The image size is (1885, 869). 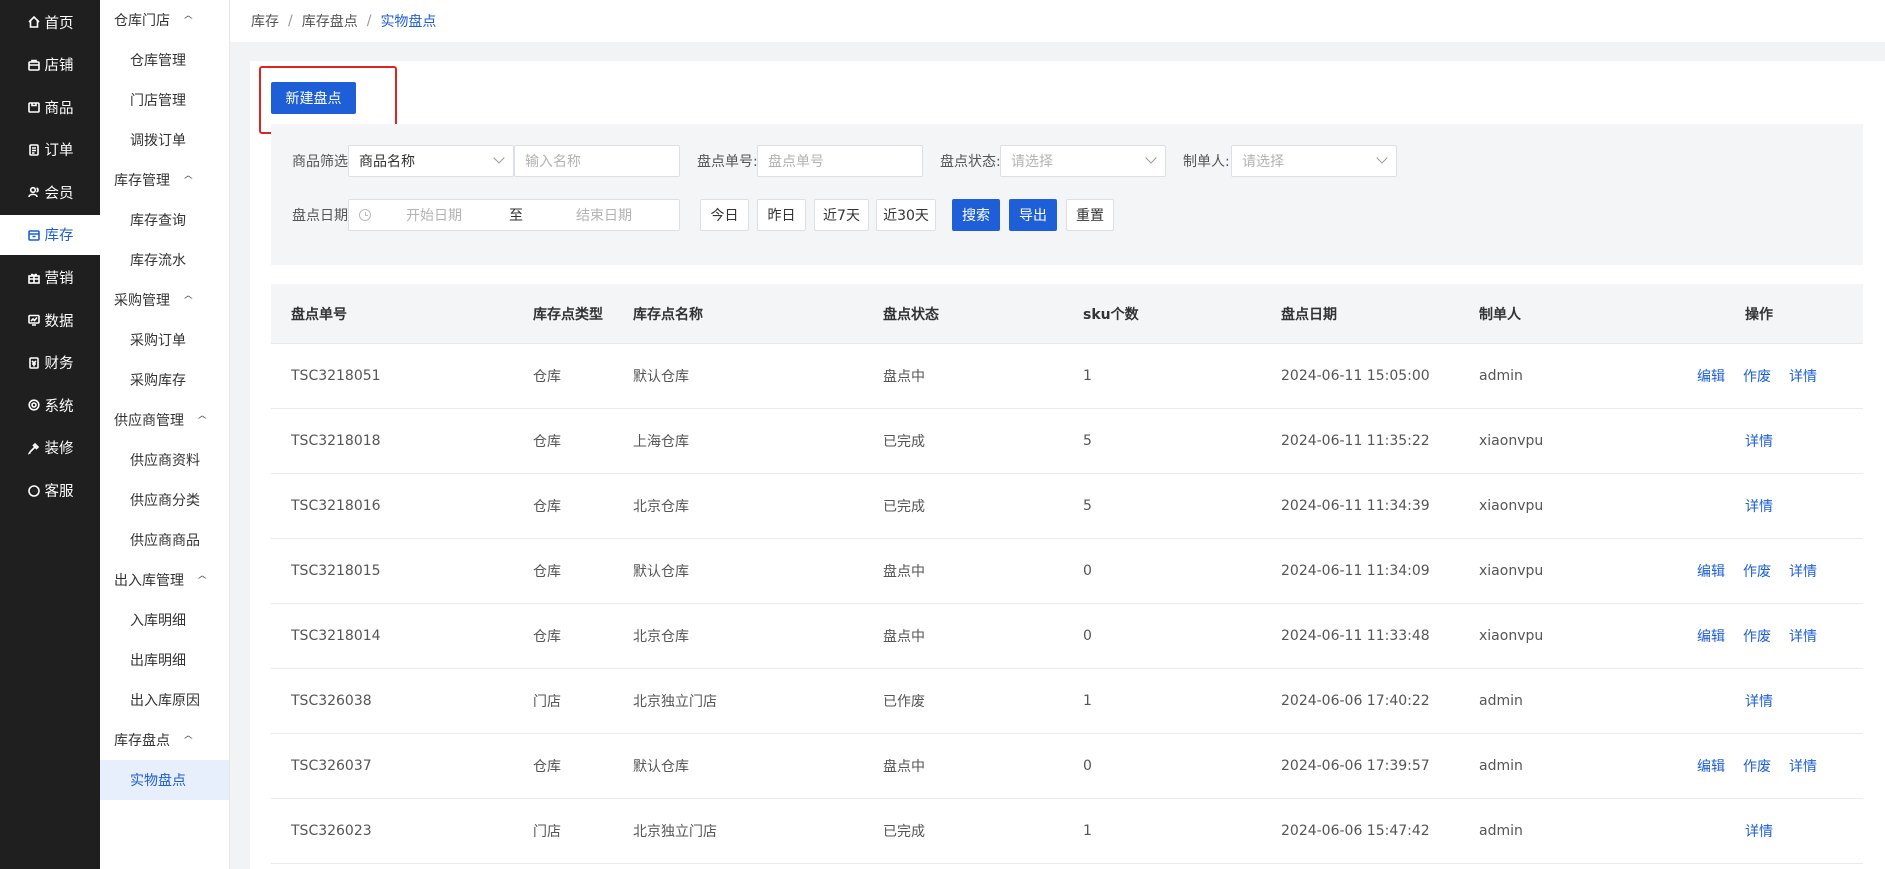 What do you see at coordinates (1083, 161) in the screenshot?
I see `status-select: 请选择` at bounding box center [1083, 161].